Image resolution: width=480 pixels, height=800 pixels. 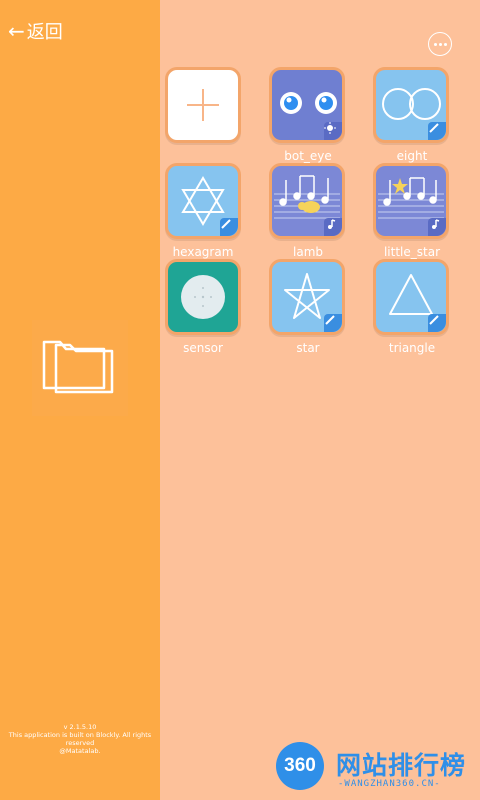 I want to click on project-tile-eight, so click(x=411, y=105).